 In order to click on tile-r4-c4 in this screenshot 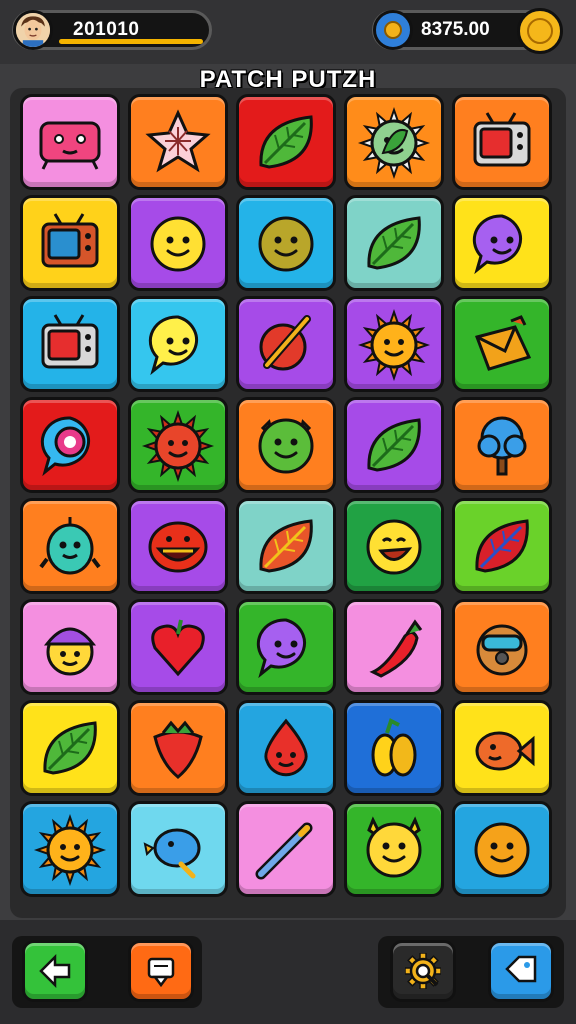, I will do `click(502, 546)`.